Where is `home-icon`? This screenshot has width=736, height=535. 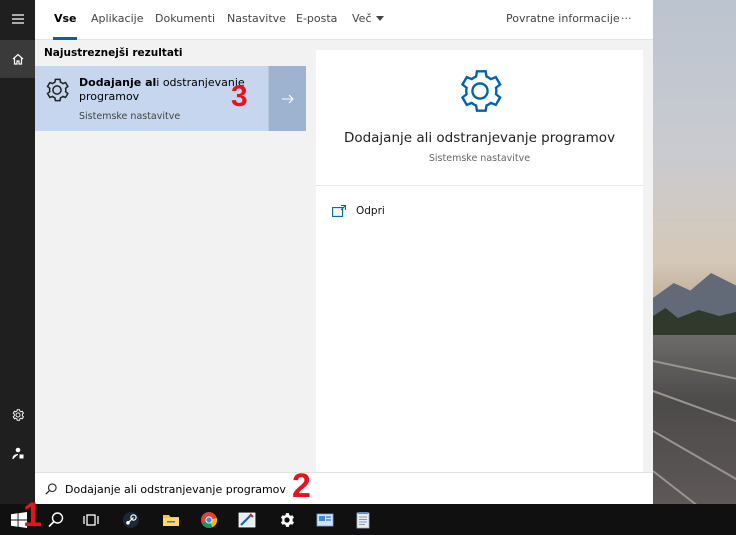 home-icon is located at coordinates (17, 59).